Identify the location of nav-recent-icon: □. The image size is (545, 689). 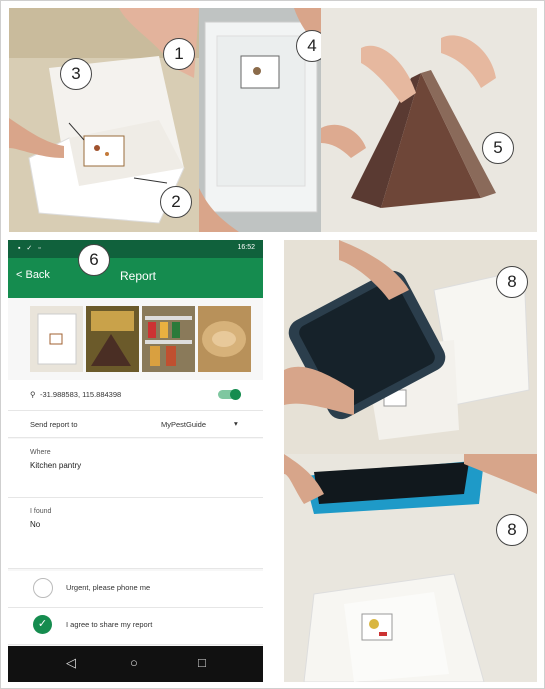
(202, 662).